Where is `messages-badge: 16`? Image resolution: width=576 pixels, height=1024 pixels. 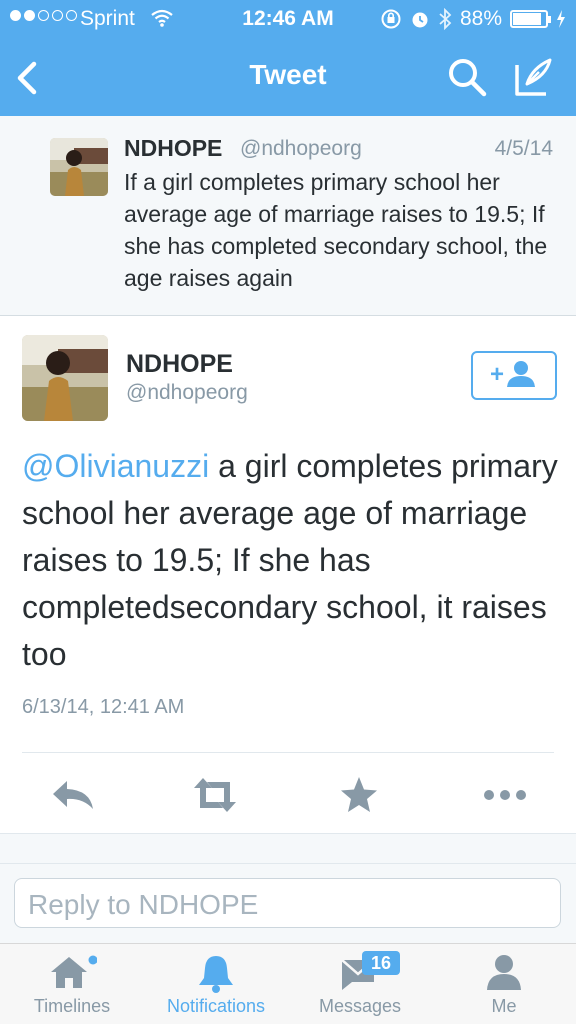
messages-badge: 16 is located at coordinates (381, 963).